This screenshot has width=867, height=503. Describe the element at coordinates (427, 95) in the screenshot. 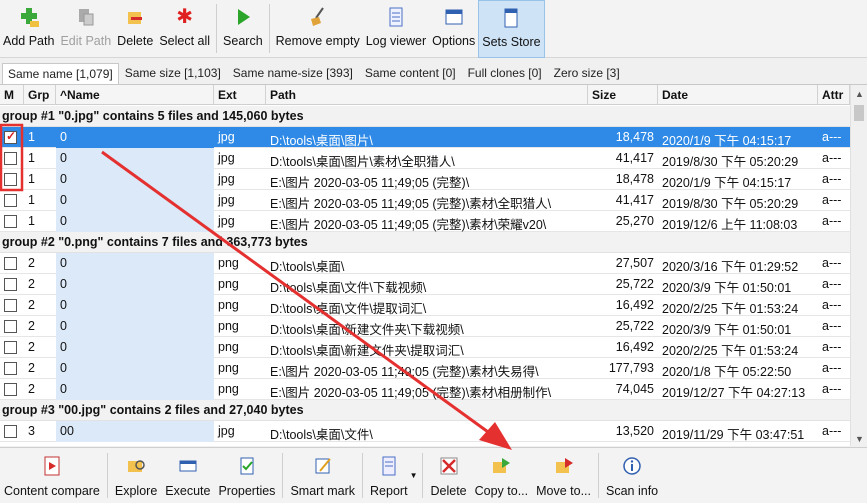

I see `col-header-path: Path` at that location.